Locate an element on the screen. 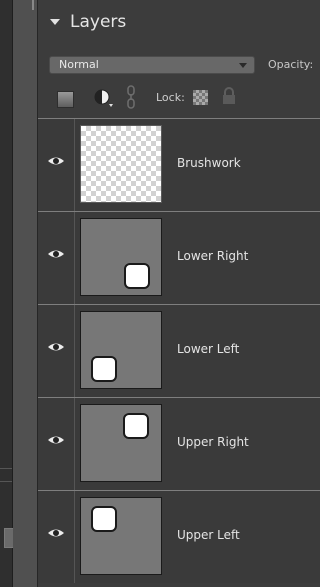 The width and height of the screenshot is (320, 587). panel-gutter is located at coordinates (25, 293).